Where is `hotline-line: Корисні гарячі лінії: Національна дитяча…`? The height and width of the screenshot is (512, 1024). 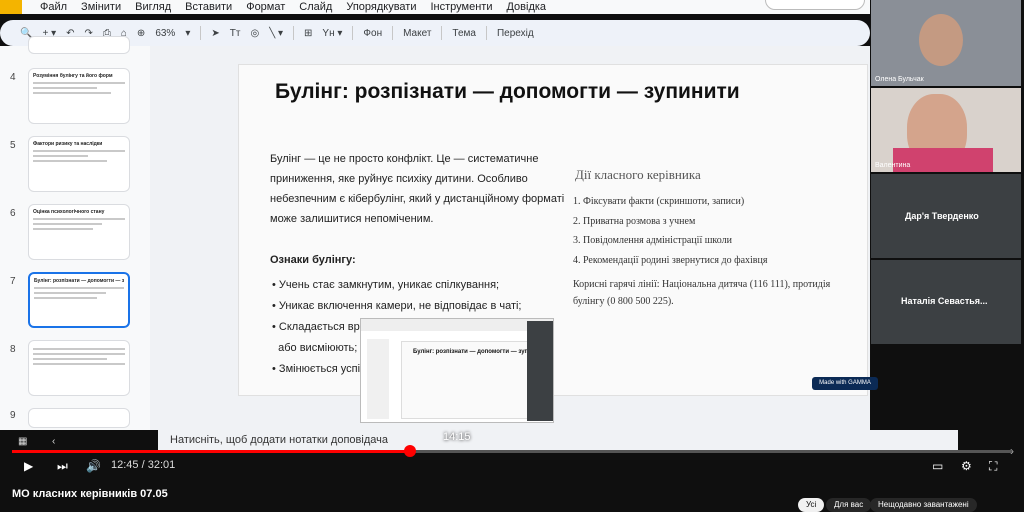
hotline-line: Корисні гарячі лінії: Національна дитяча… is located at coordinates (702, 284).